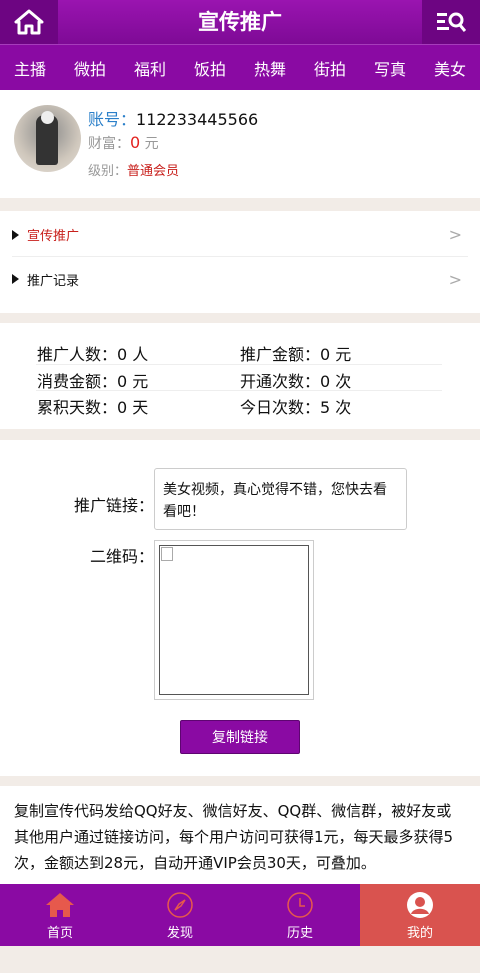 The height and width of the screenshot is (973, 480). What do you see at coordinates (93, 407) in the screenshot?
I see `stat-total-days: 累积天数：0 天` at bounding box center [93, 407].